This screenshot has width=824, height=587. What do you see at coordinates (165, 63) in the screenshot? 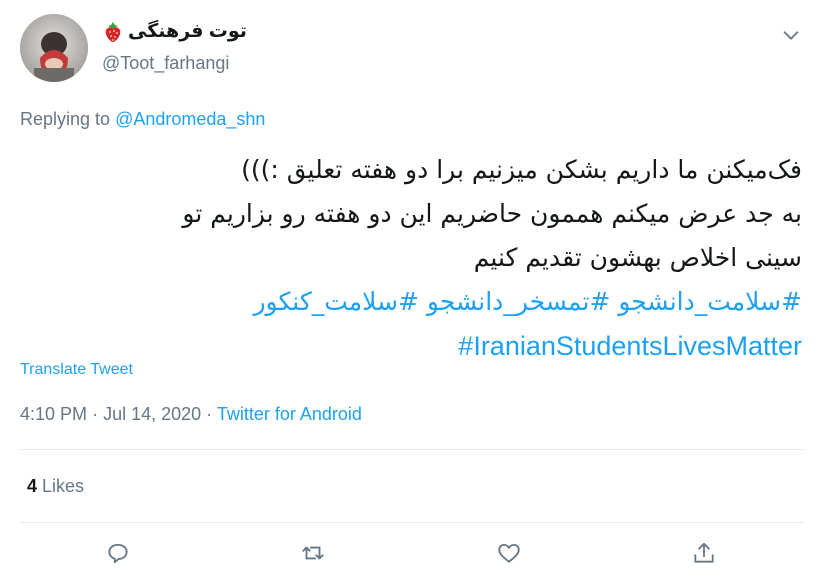
I see `user-handle: @Toot_farhangi` at bounding box center [165, 63].